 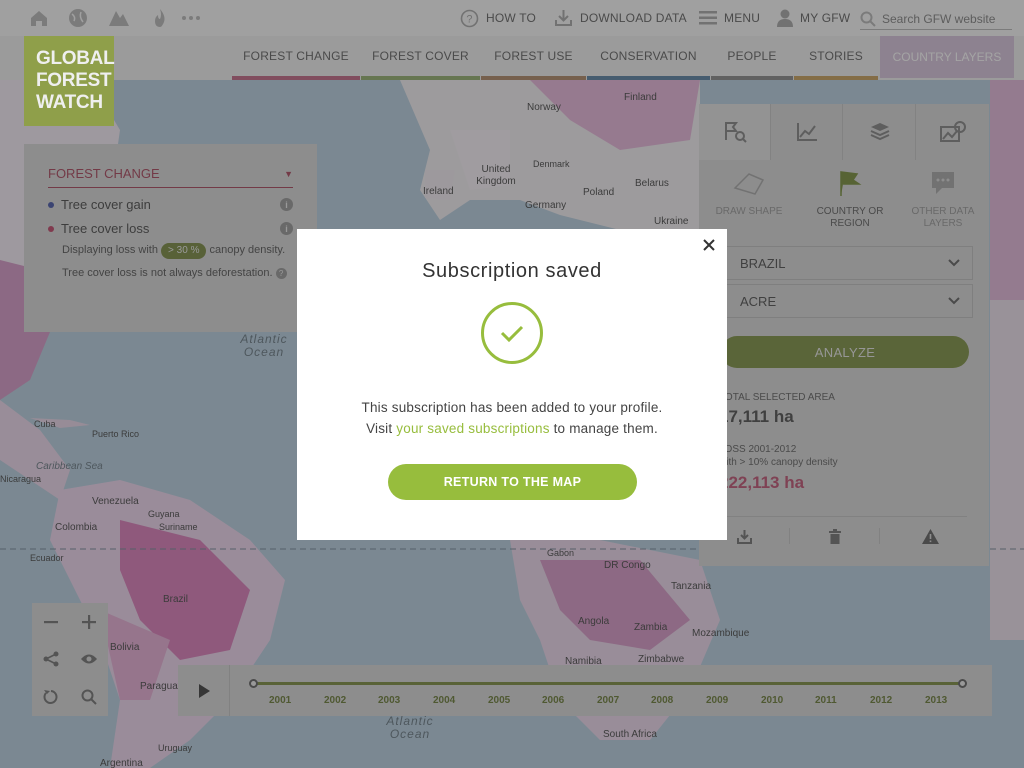 I want to click on zoom-in-button, so click(x=89, y=622).